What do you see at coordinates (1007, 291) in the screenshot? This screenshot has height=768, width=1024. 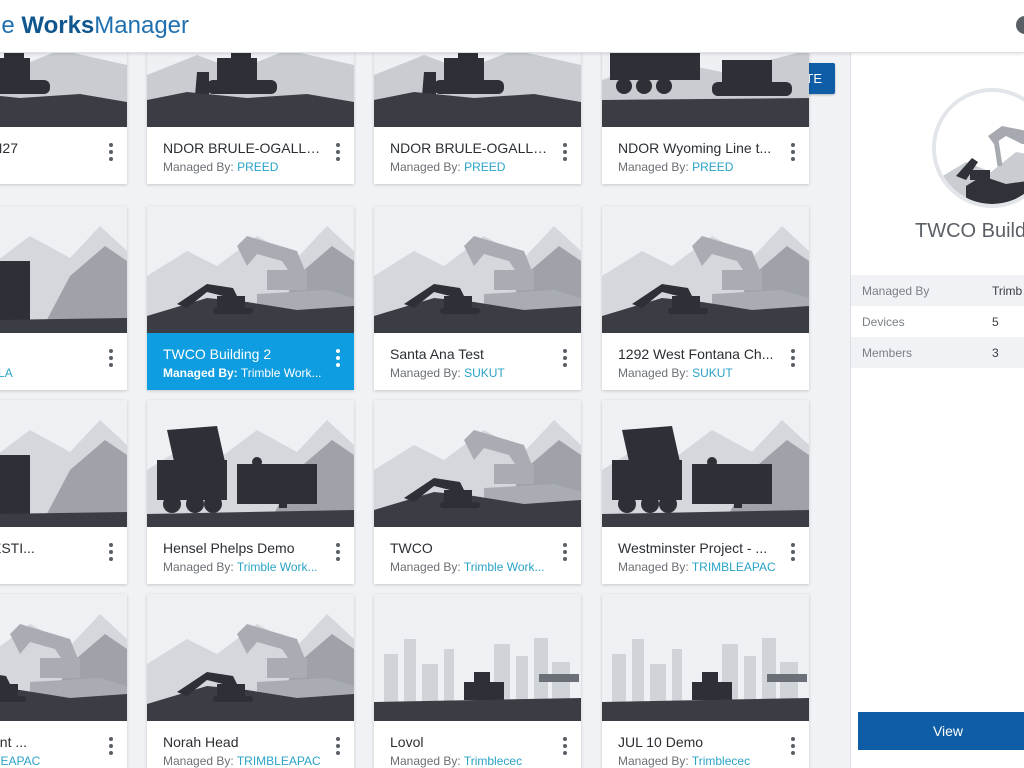 I see `prop-value: Trimb` at bounding box center [1007, 291].